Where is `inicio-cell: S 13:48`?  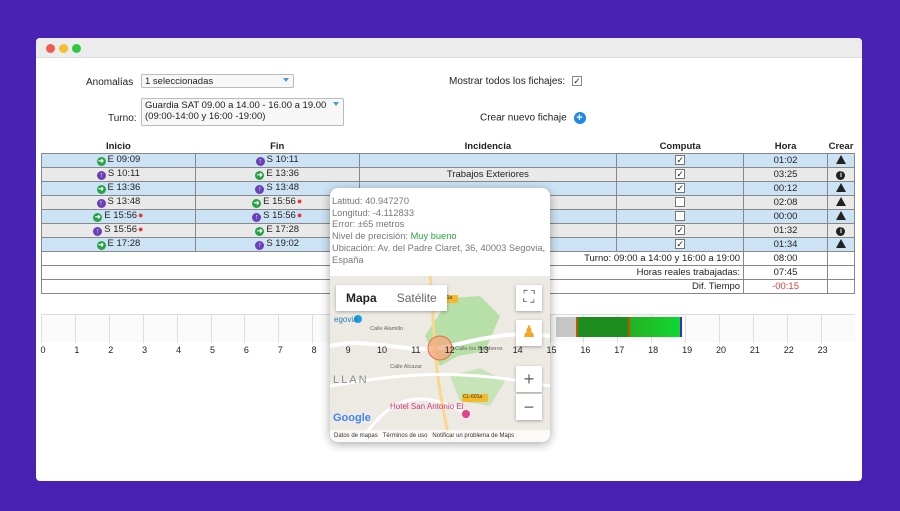
inicio-cell: S 13:48 is located at coordinates (124, 201).